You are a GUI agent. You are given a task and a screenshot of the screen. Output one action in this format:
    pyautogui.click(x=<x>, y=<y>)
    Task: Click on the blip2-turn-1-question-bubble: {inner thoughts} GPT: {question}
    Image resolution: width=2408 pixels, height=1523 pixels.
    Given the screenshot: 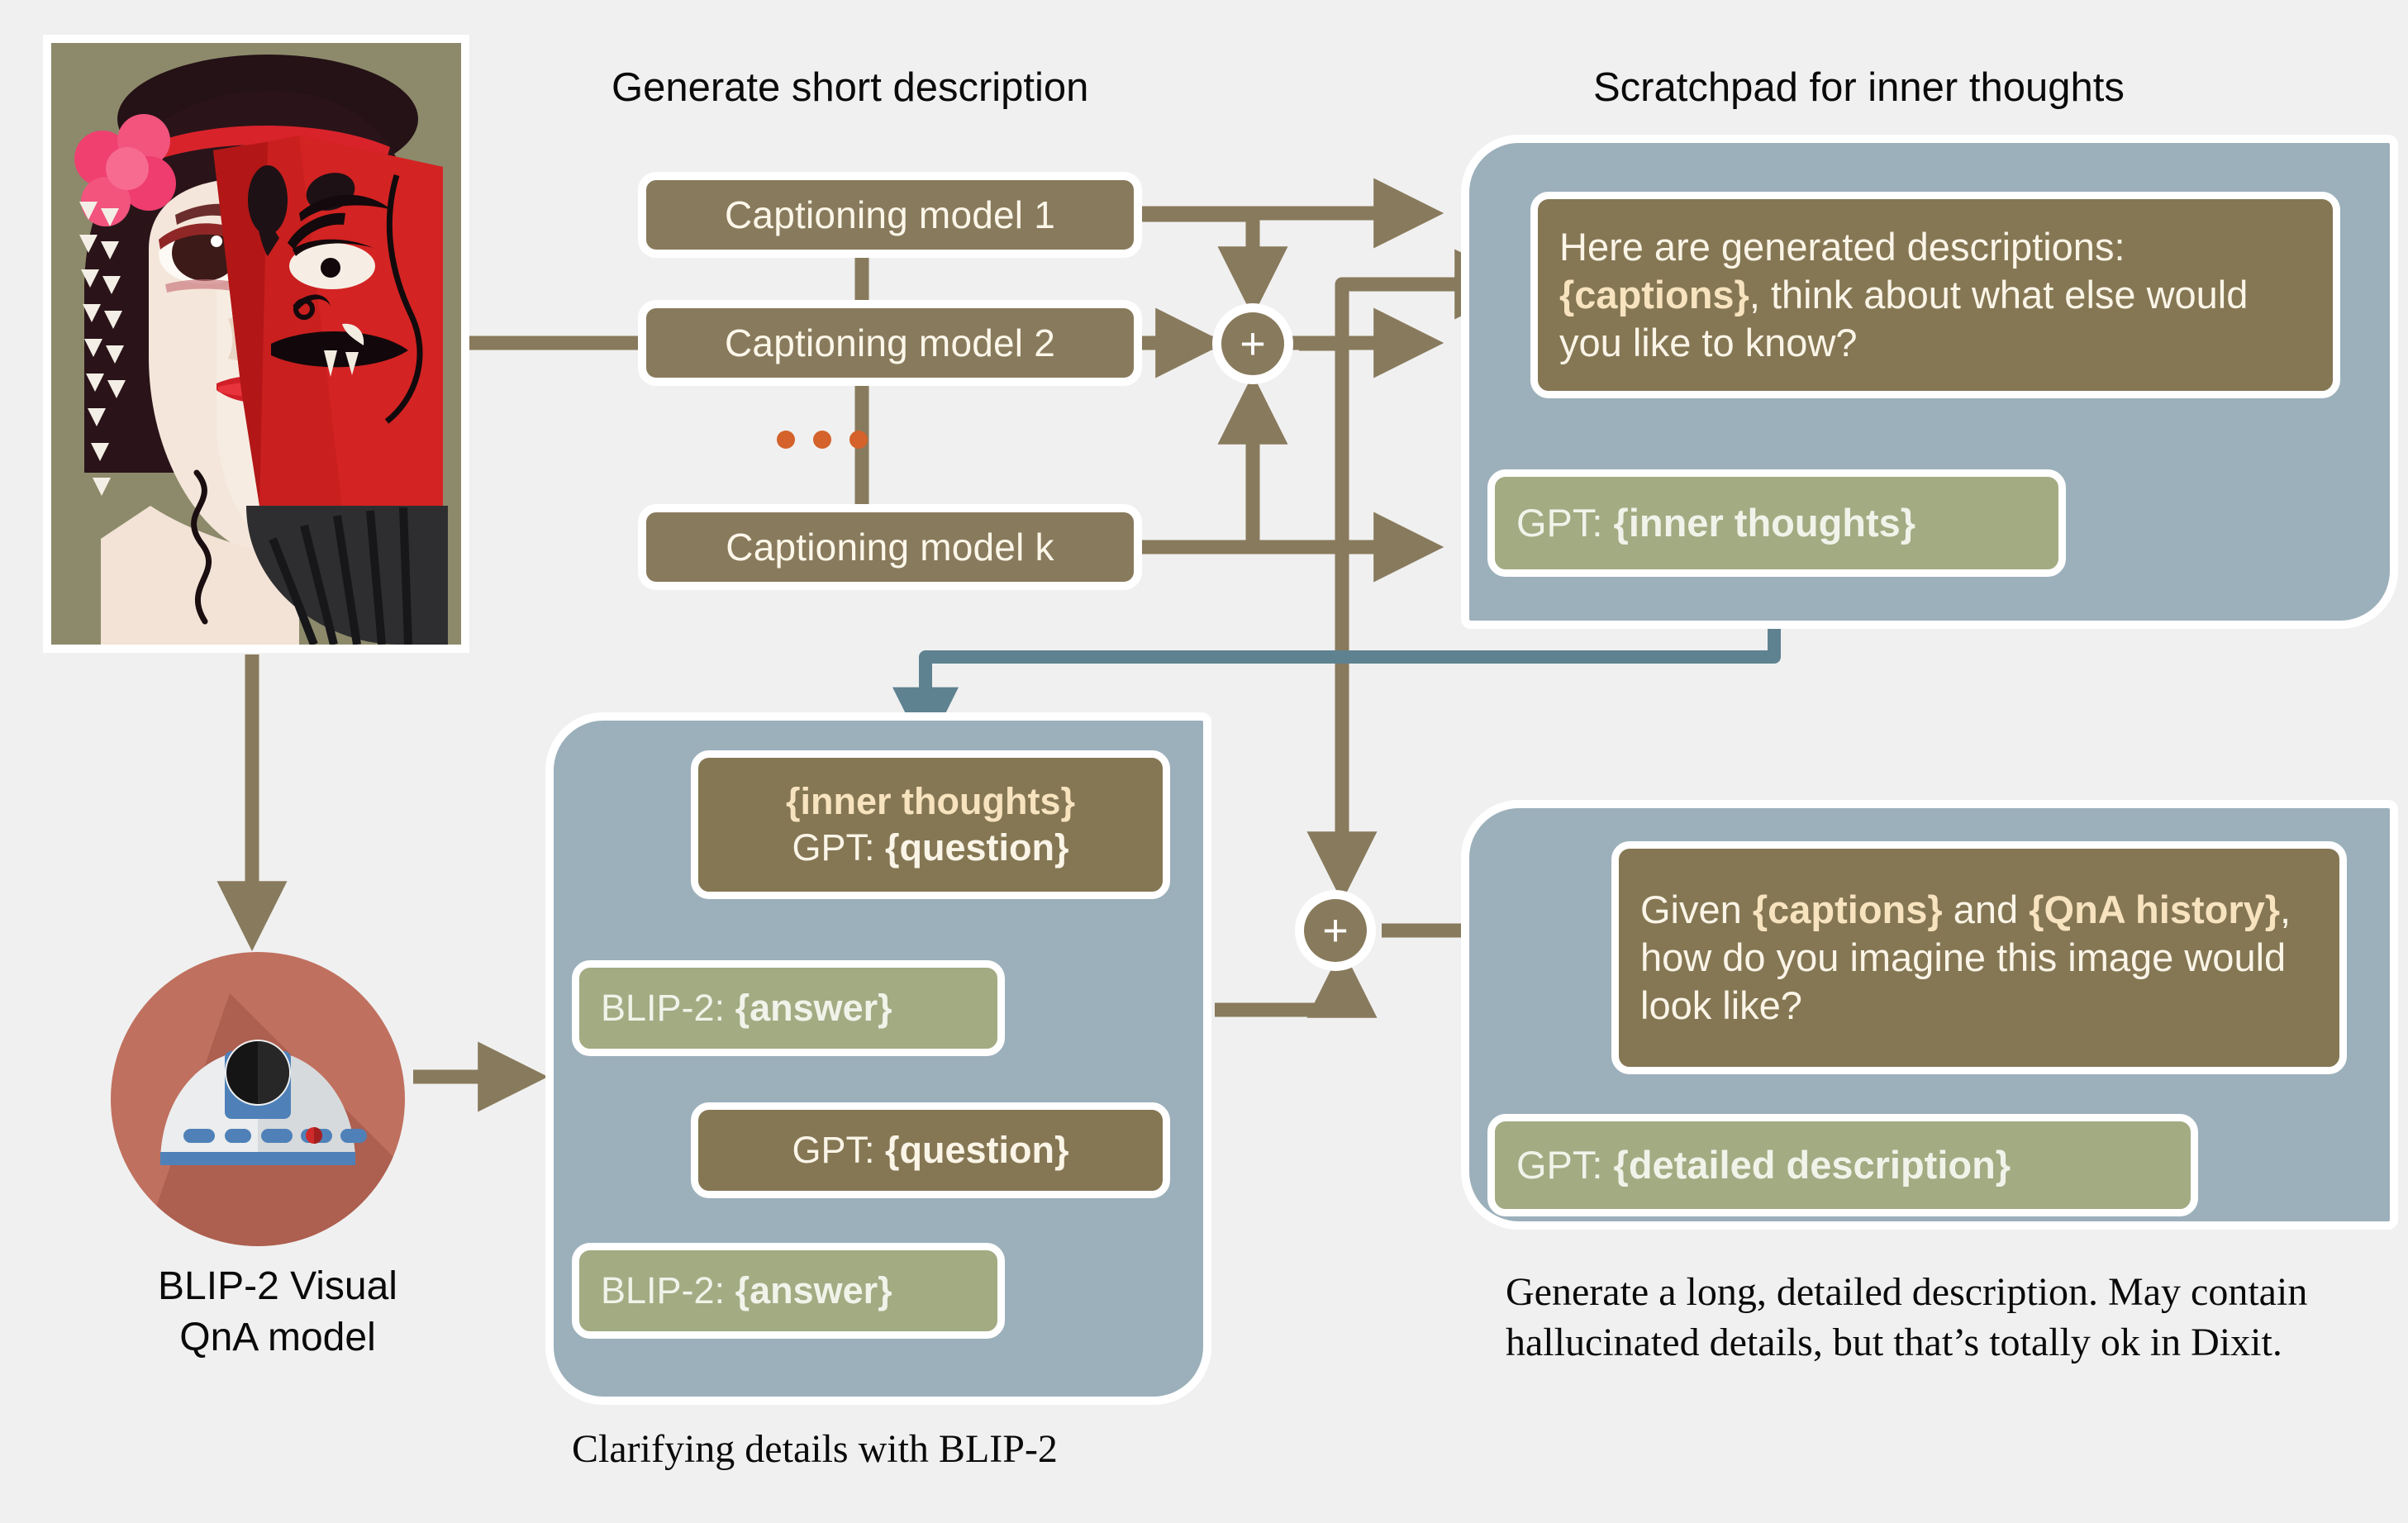 What is the action you would take?
    pyautogui.click(x=930, y=825)
    